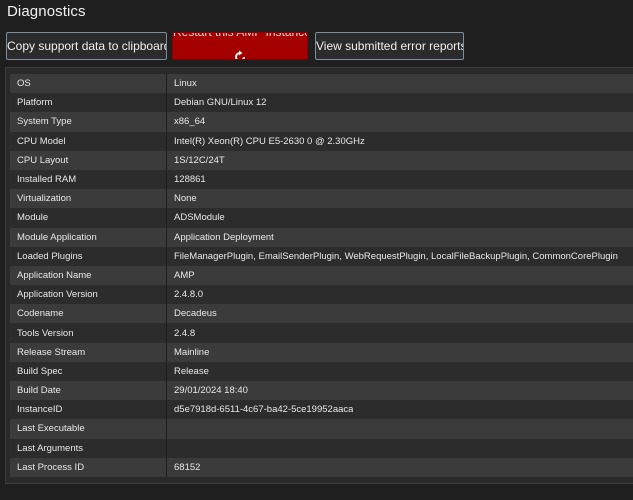 The image size is (633, 500). I want to click on row-value: 128861, so click(190, 180).